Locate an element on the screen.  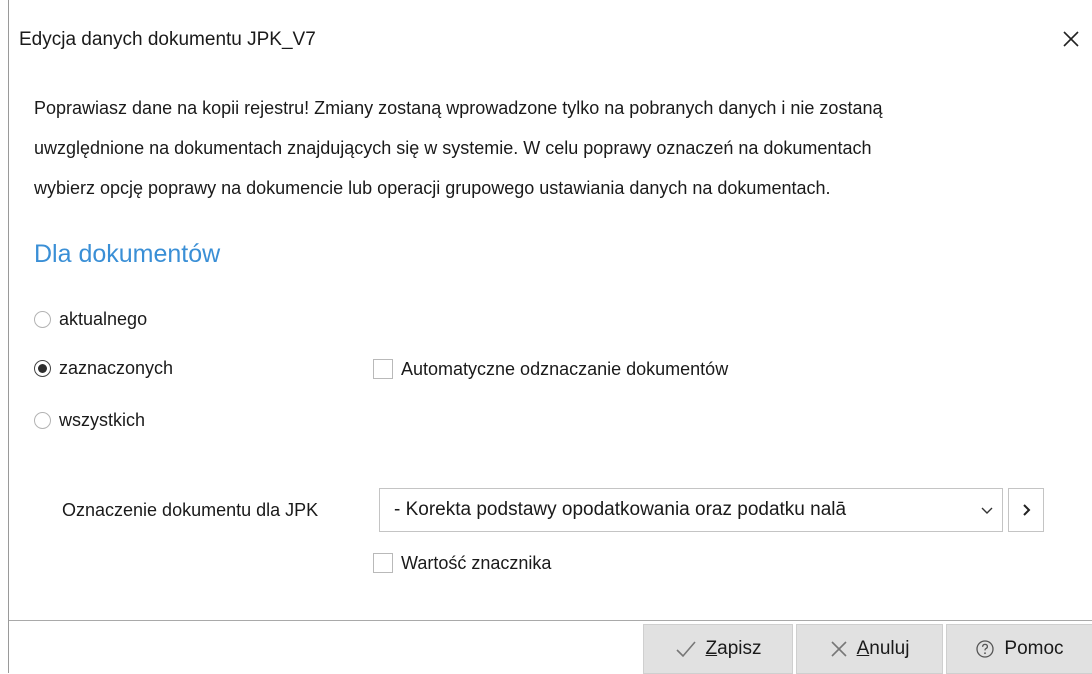
chevron-right-icon is located at coordinates (1027, 510).